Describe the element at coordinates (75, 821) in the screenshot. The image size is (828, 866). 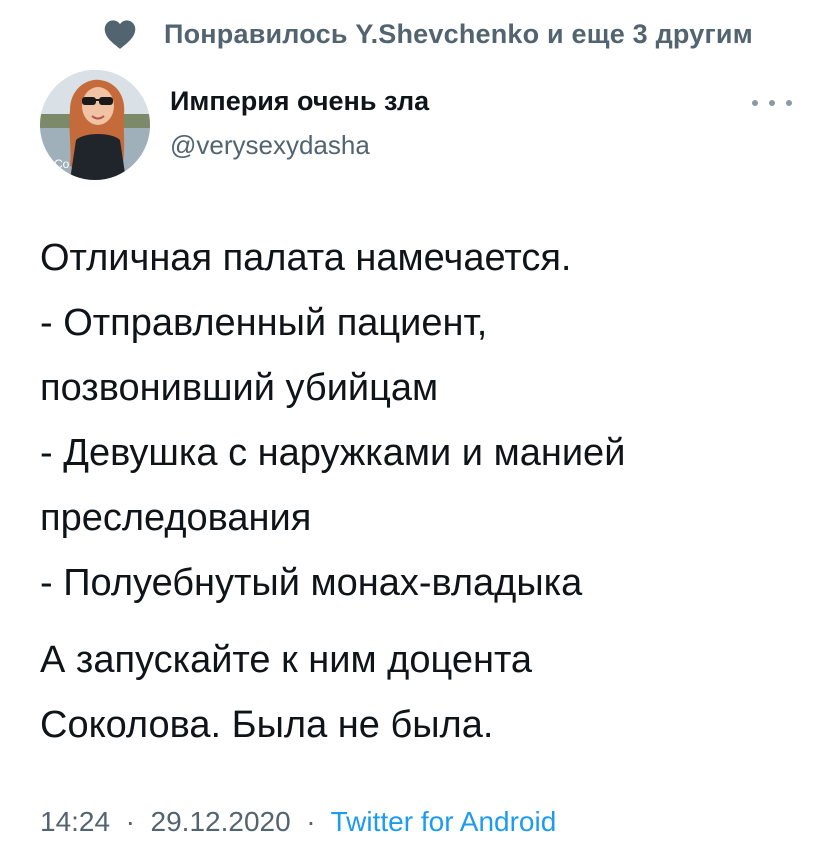
I see `tweet-time: 14:24` at that location.